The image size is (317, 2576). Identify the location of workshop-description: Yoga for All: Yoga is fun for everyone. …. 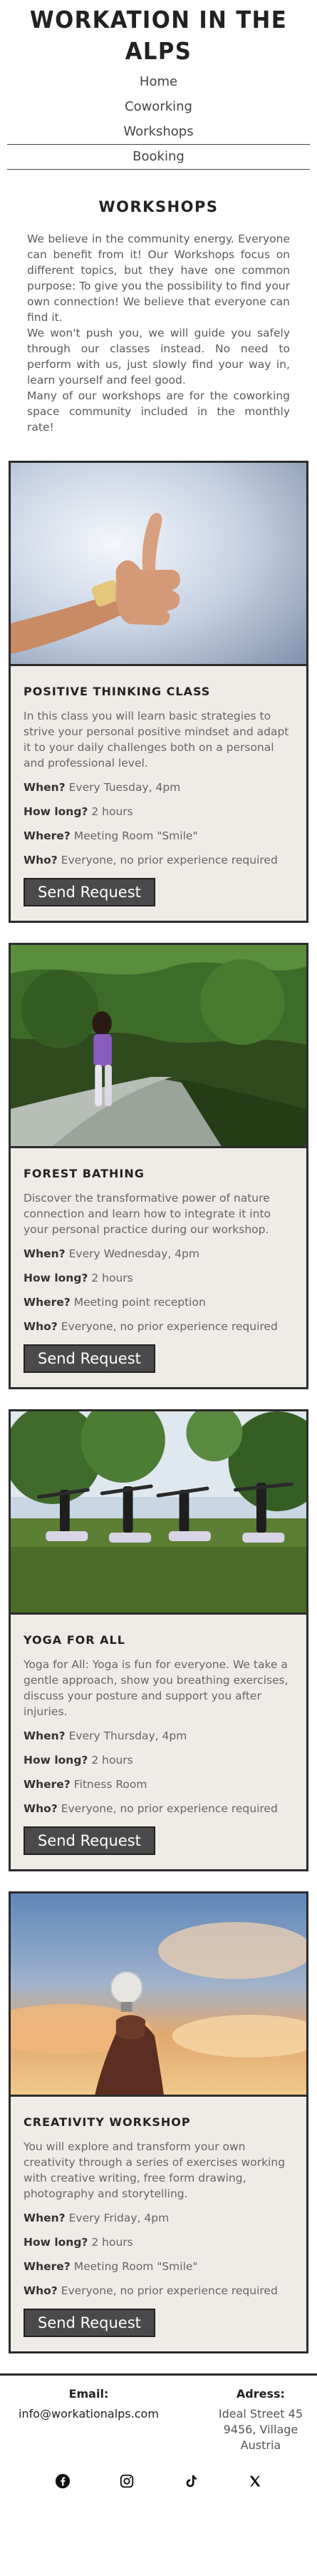
(156, 1688).